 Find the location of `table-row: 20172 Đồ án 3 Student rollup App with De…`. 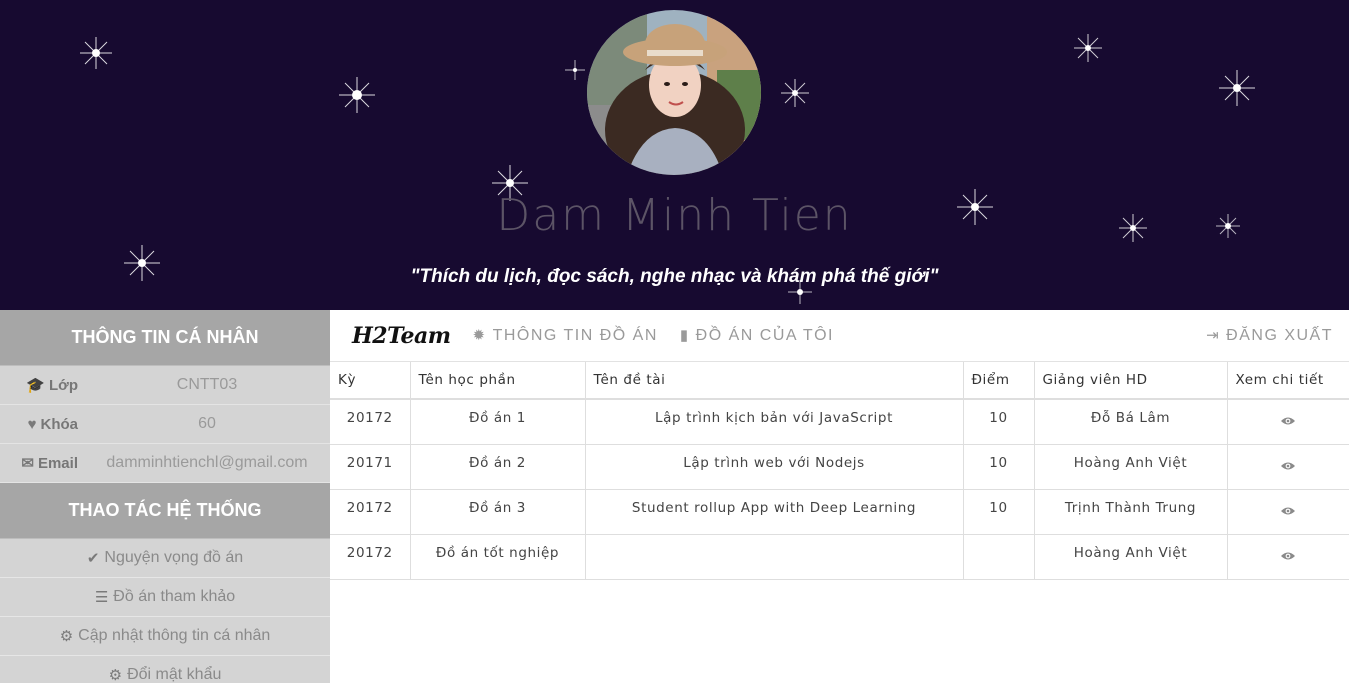

table-row: 20172 Đồ án 3 Student rollup App with De… is located at coordinates (839, 512).